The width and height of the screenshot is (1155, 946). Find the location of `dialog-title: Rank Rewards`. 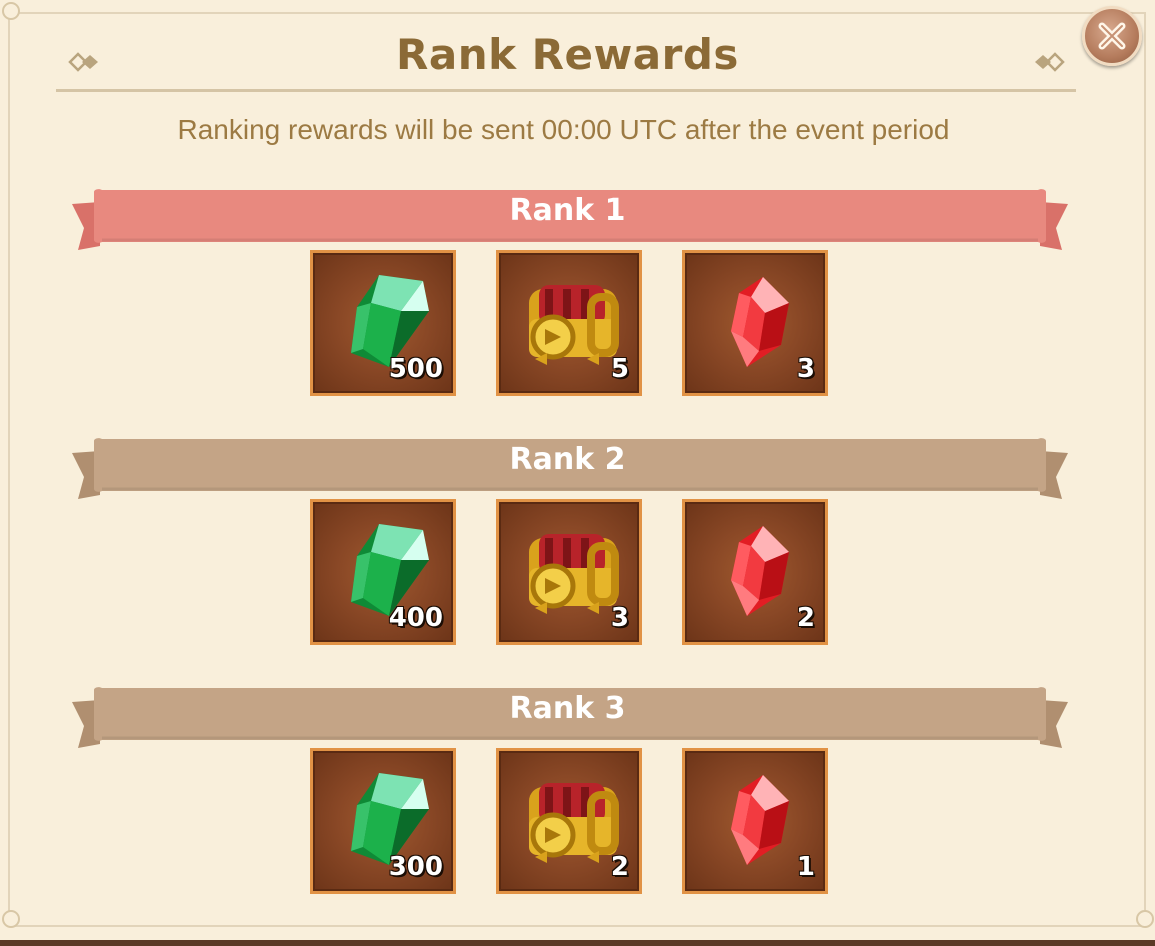

dialog-title: Rank Rewards is located at coordinates (567, 54).